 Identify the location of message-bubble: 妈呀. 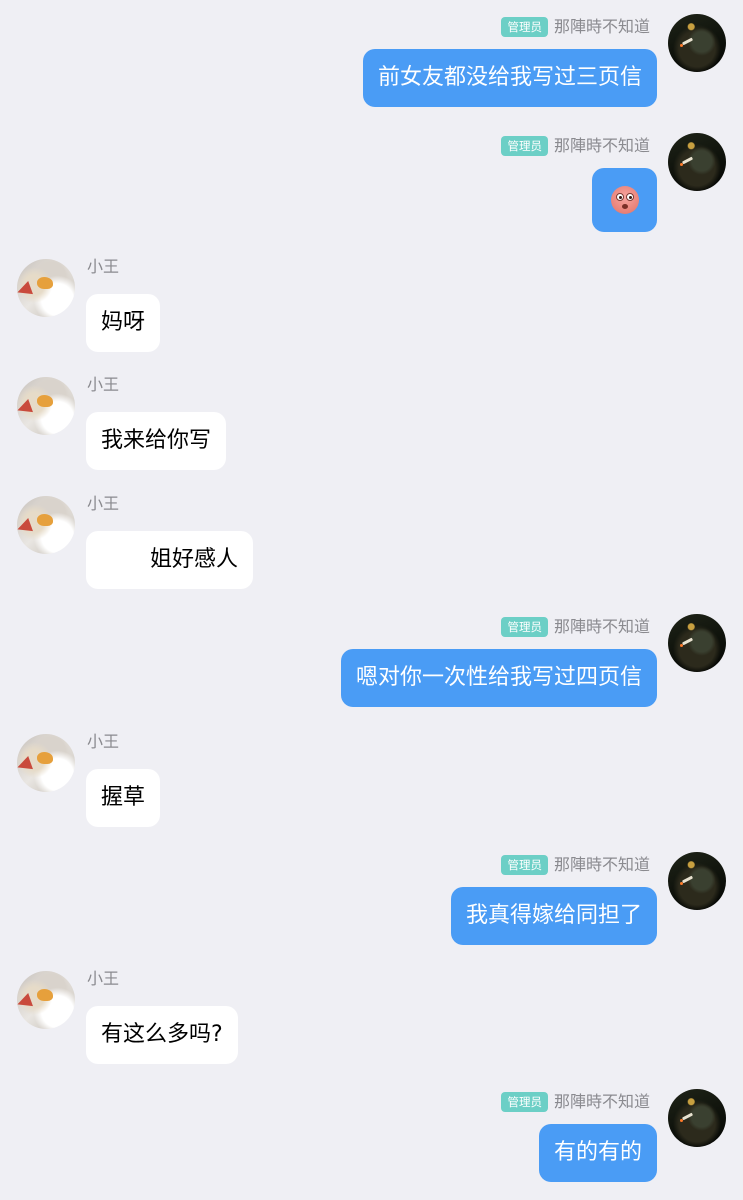
(123, 323).